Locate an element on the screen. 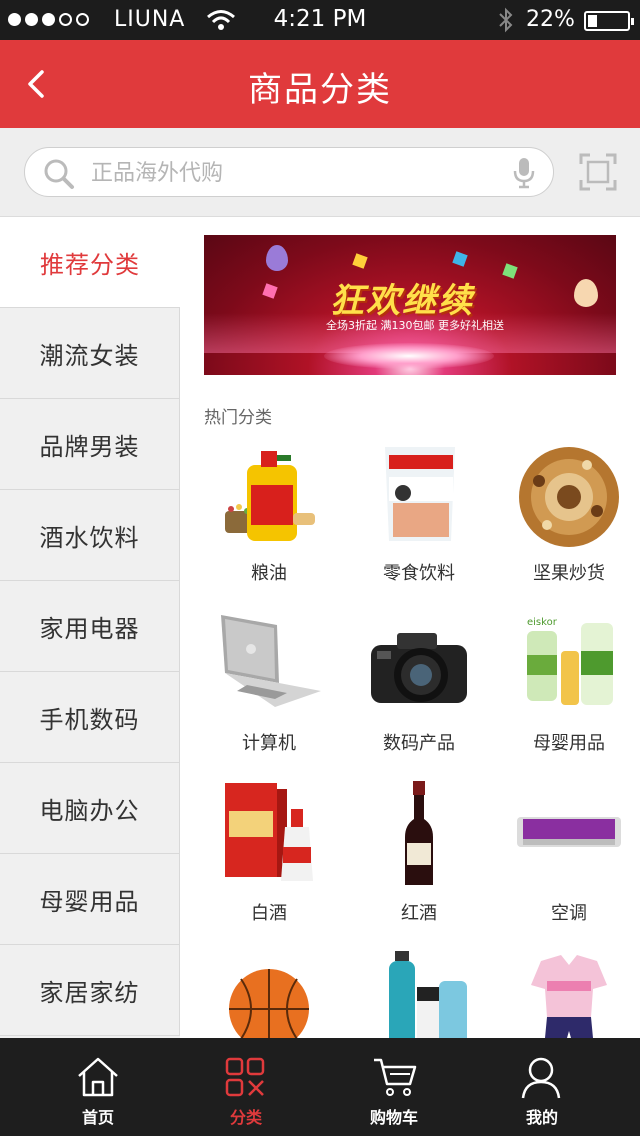 This screenshot has width=640, height=1136. category-label: 计算机 is located at coordinates (269, 743).